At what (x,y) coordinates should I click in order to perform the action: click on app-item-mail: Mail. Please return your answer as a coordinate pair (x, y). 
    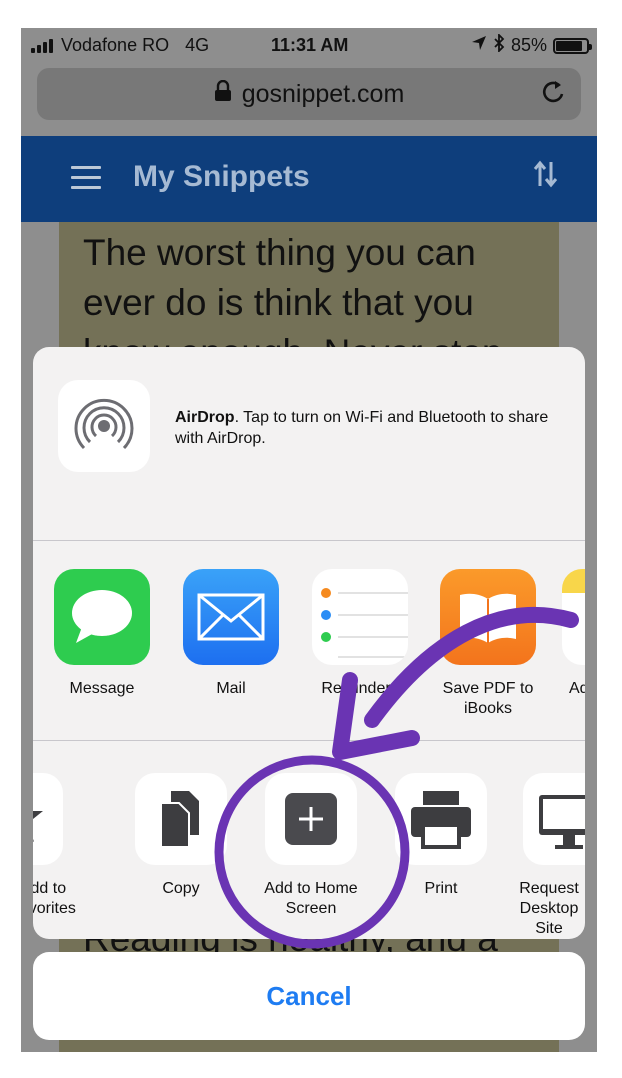
    Looking at the image, I should click on (231, 634).